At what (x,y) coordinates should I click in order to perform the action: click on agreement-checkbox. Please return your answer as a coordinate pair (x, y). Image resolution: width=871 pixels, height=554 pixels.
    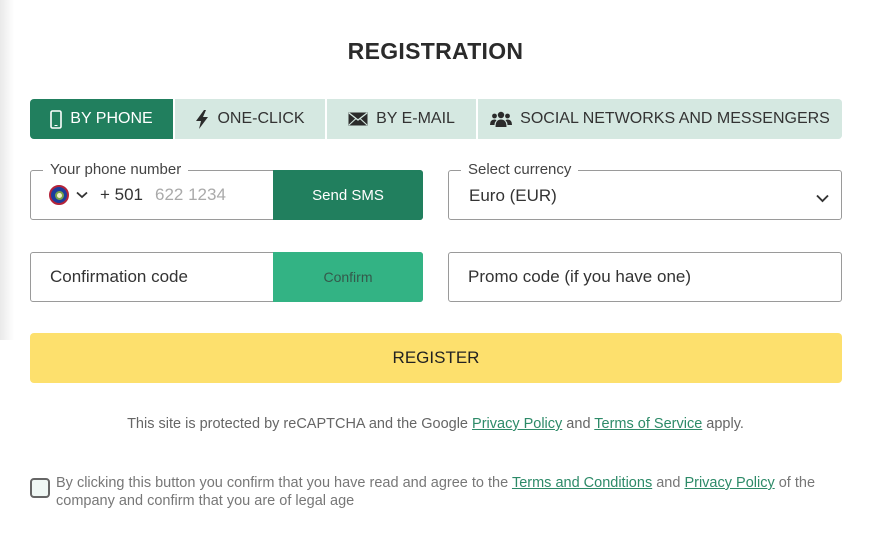
    Looking at the image, I should click on (40, 488).